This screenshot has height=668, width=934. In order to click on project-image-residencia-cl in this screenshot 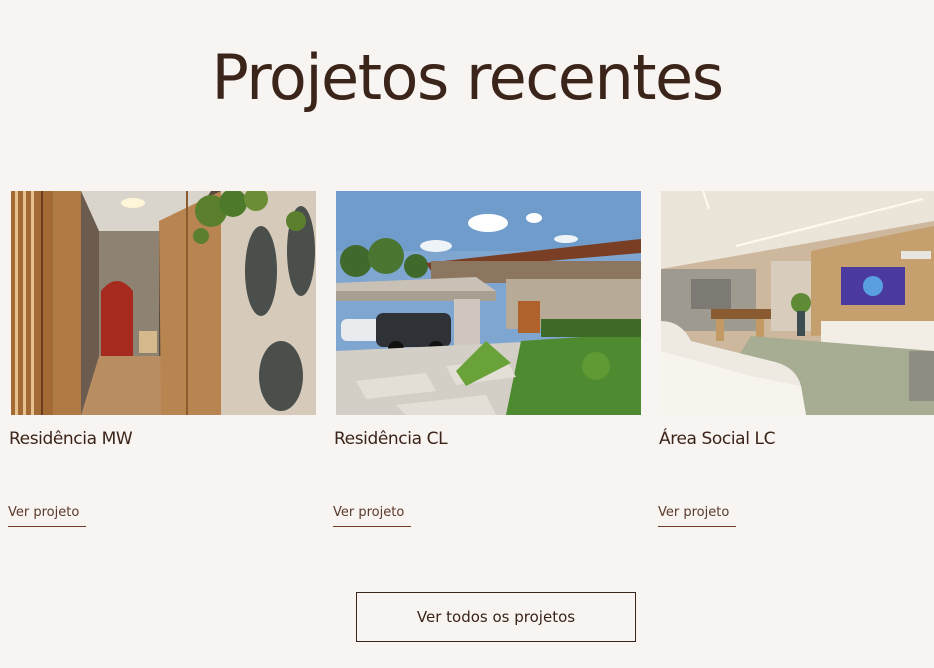, I will do `click(488, 303)`.